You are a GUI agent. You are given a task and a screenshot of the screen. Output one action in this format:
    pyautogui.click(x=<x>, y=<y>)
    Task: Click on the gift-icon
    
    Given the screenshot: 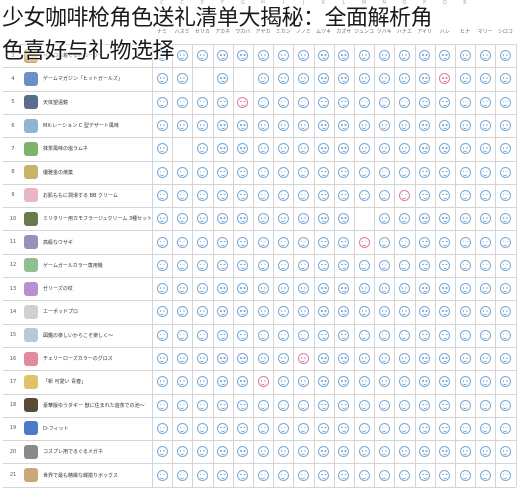 What is the action you would take?
    pyautogui.click(x=31, y=428)
    